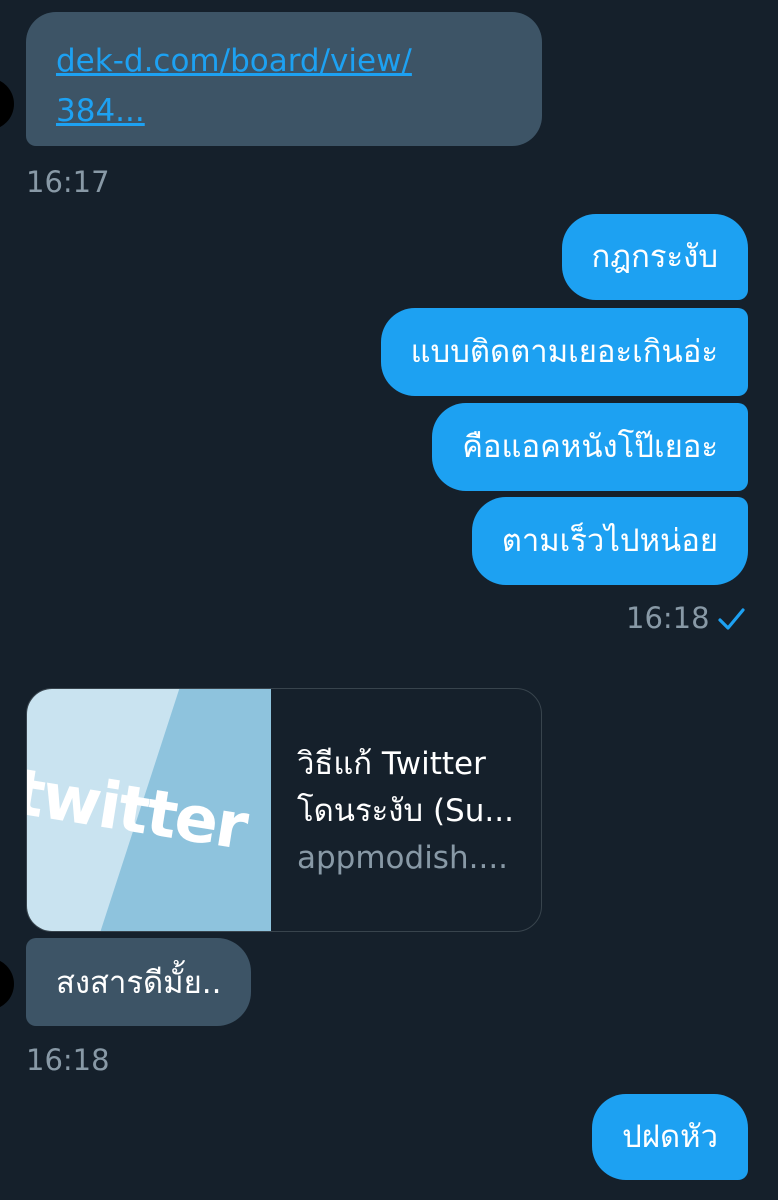 This screenshot has height=1200, width=778. What do you see at coordinates (564, 352) in the screenshot?
I see `outgoing-message: แบบติดตามเยอะเกินอ่ะ` at bounding box center [564, 352].